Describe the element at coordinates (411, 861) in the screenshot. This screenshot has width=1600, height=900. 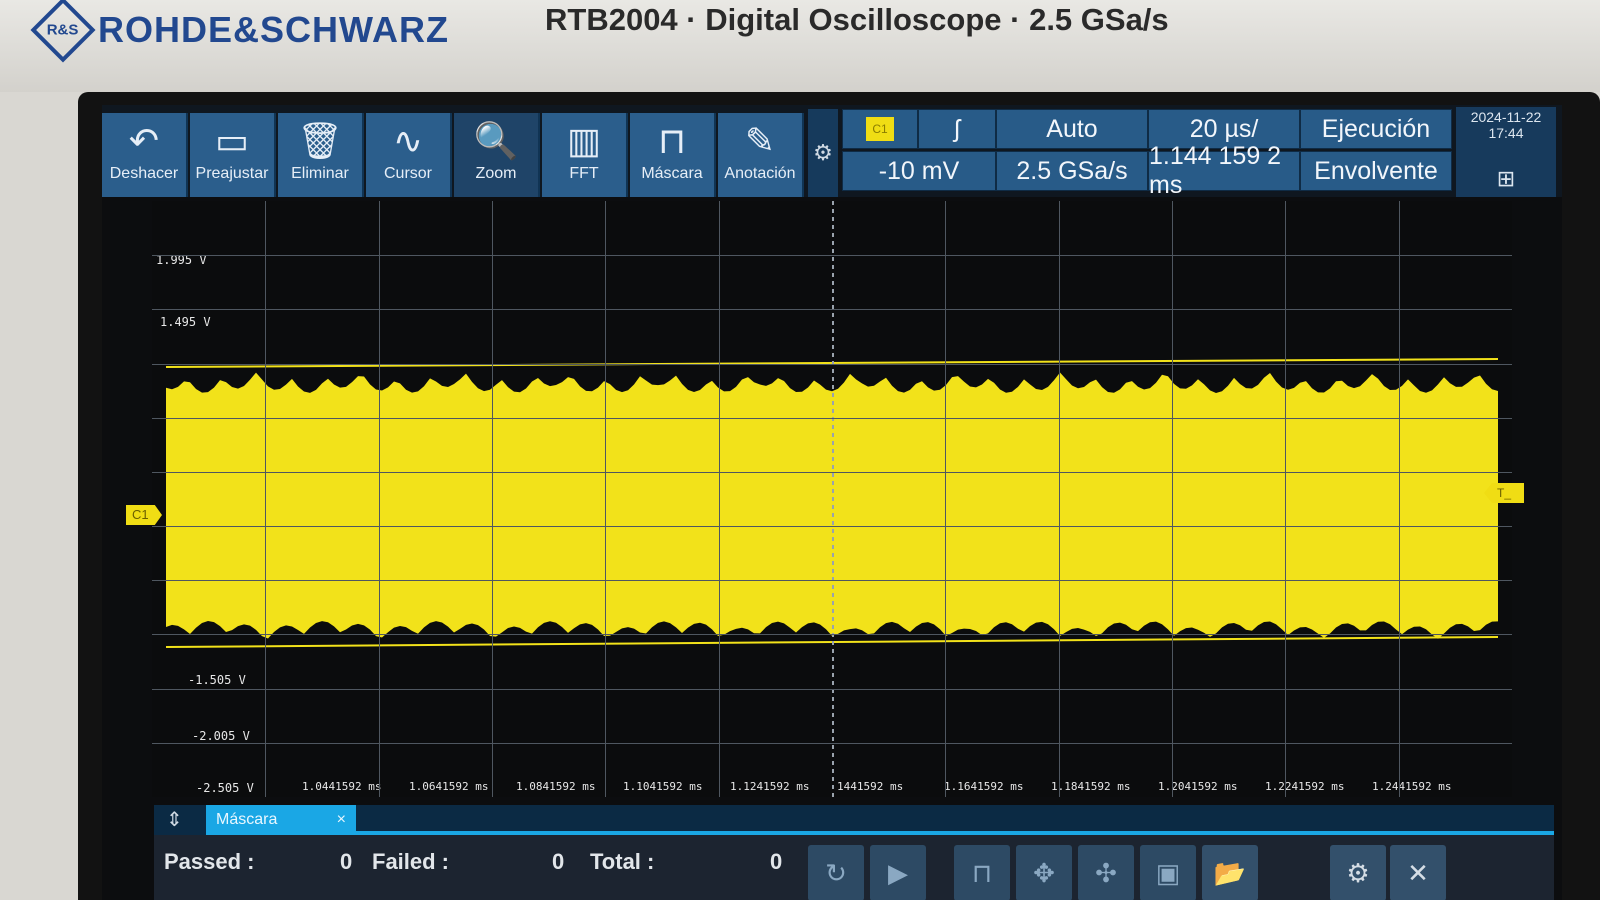
I see `failed-label: Failed :` at that location.